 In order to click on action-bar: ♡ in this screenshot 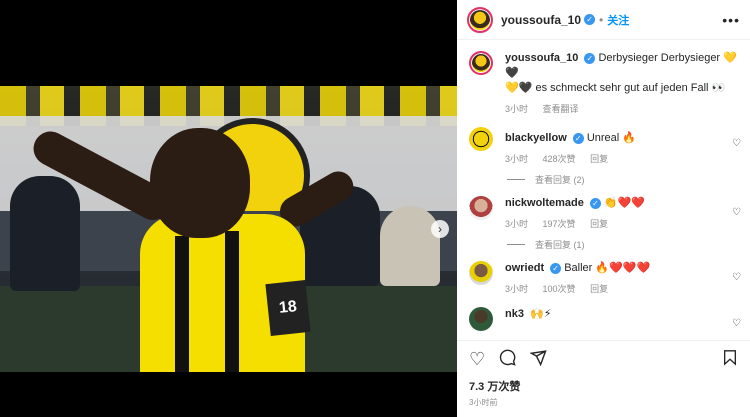, I will do `click(603, 358)`.